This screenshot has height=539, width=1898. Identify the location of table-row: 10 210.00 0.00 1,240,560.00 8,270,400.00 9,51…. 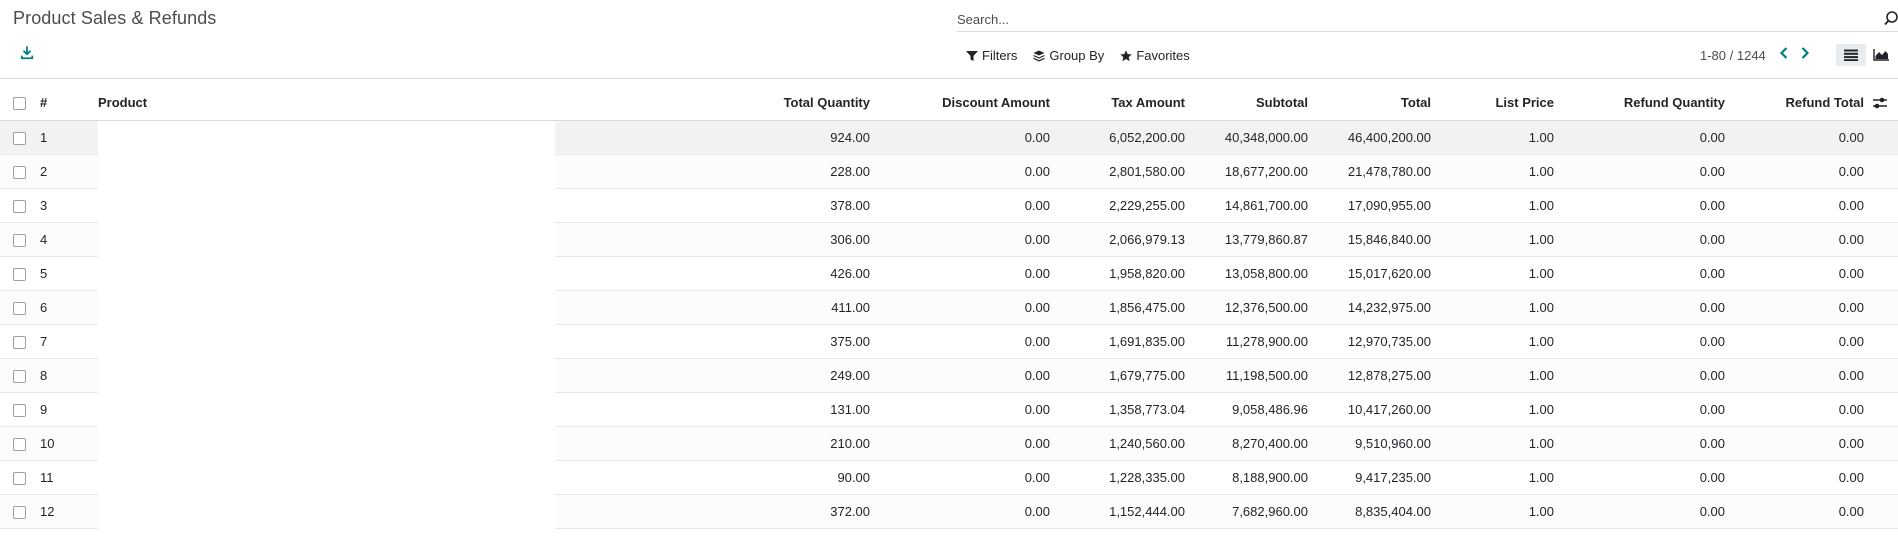
(949, 443).